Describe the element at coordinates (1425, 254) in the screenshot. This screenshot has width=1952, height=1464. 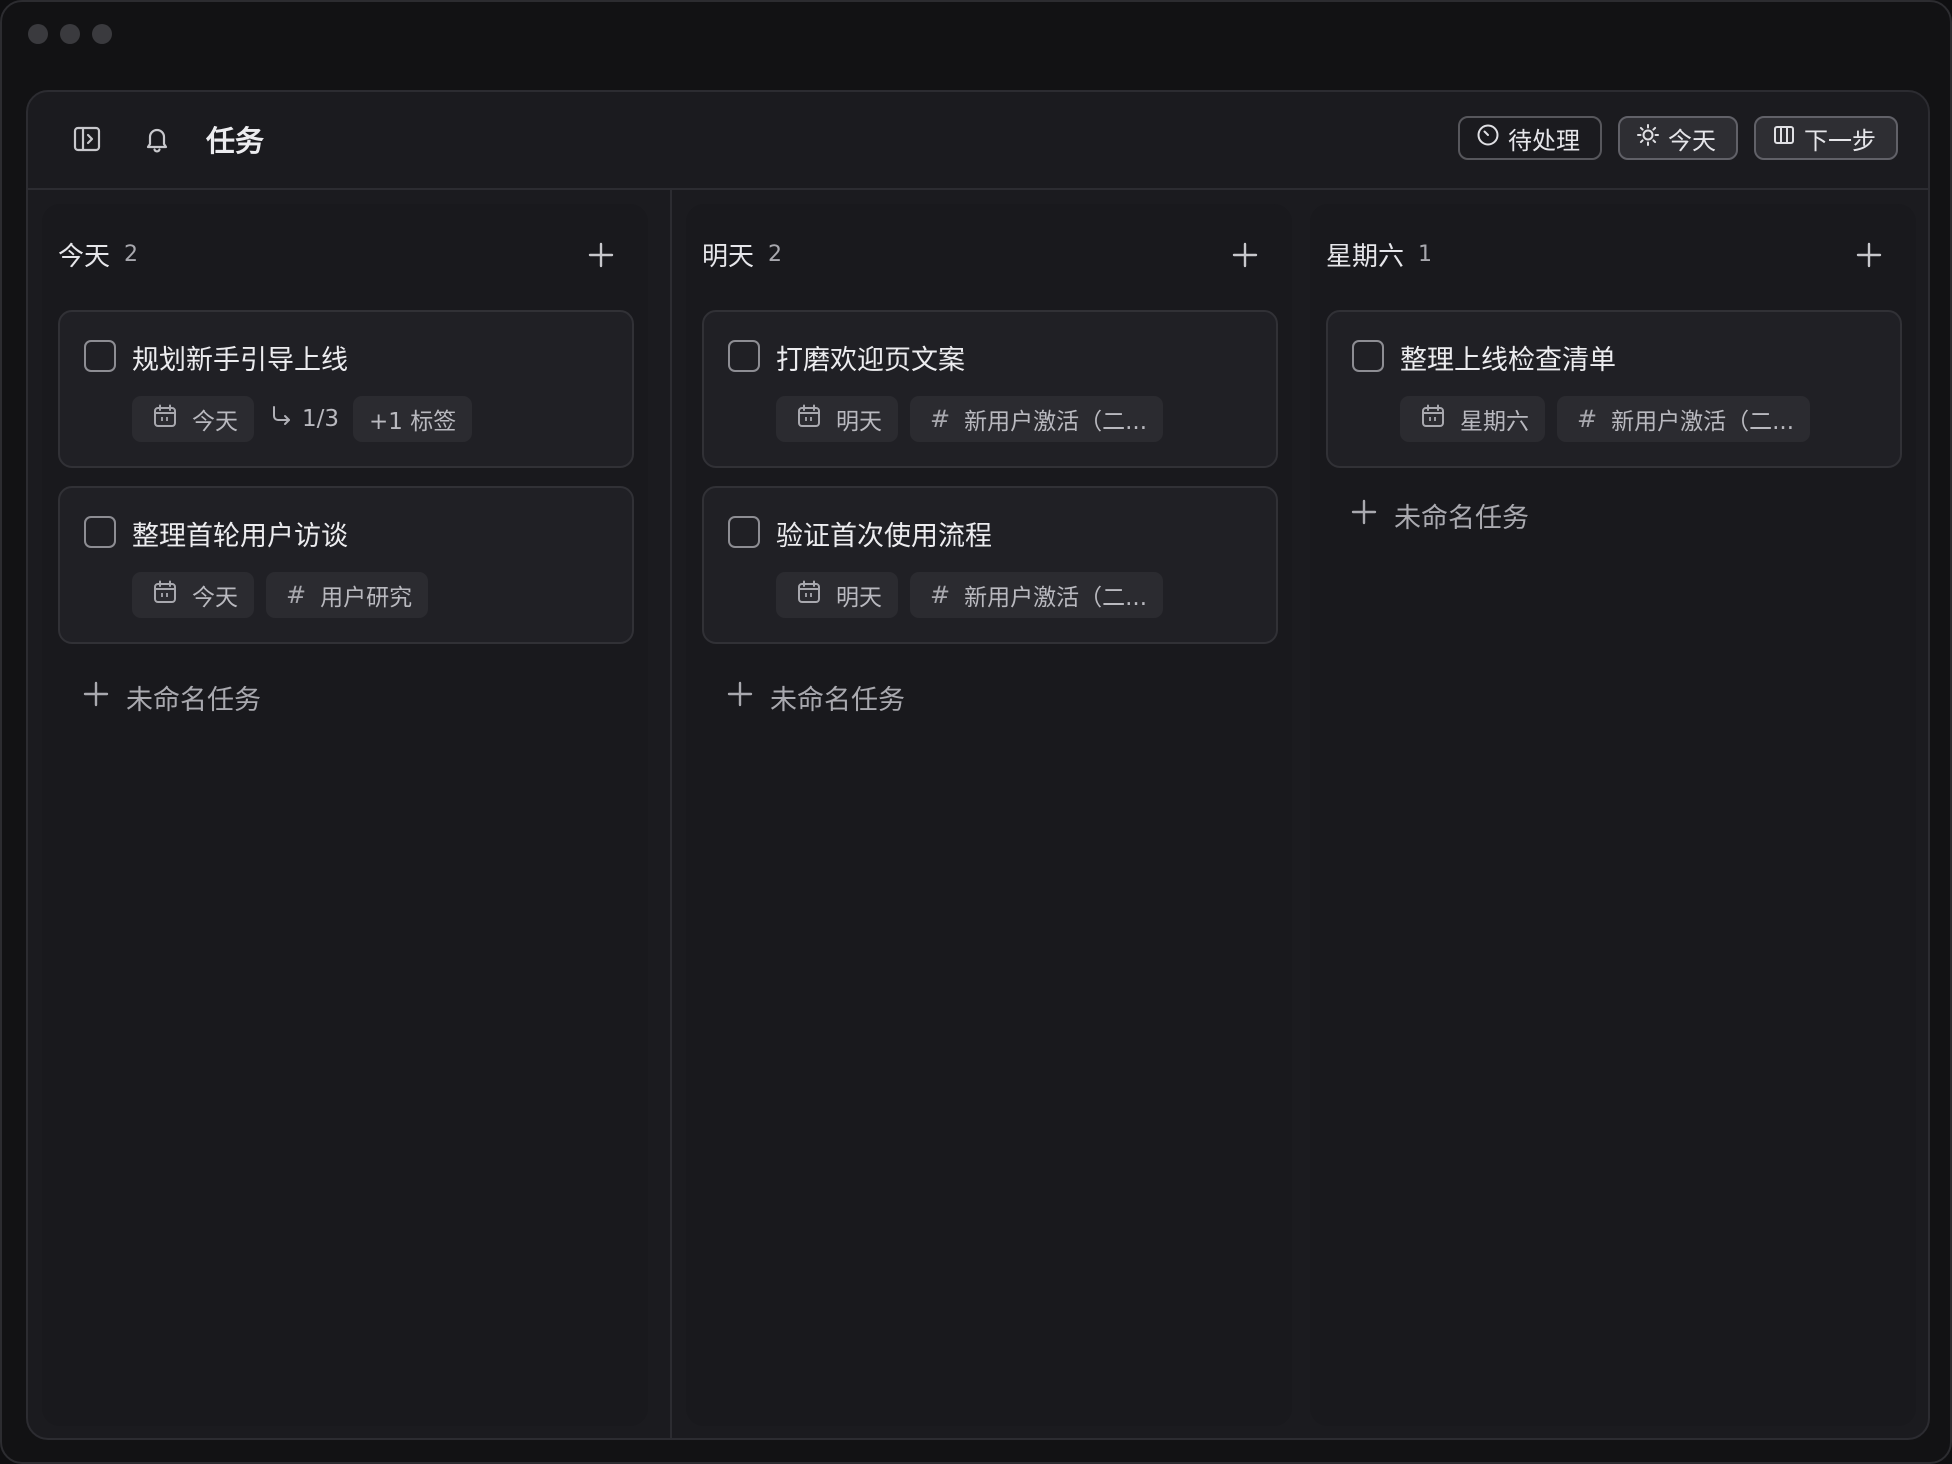
I see `column-count: 1` at that location.